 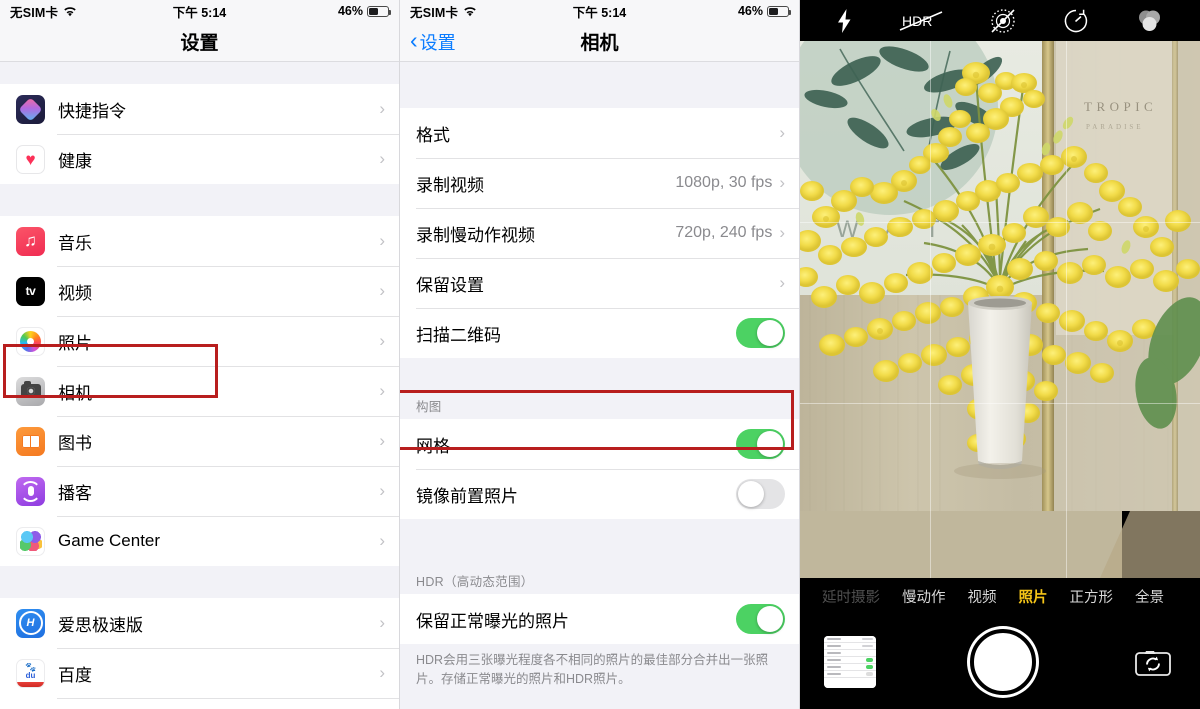 I want to click on page-title: 设置, so click(x=199, y=43).